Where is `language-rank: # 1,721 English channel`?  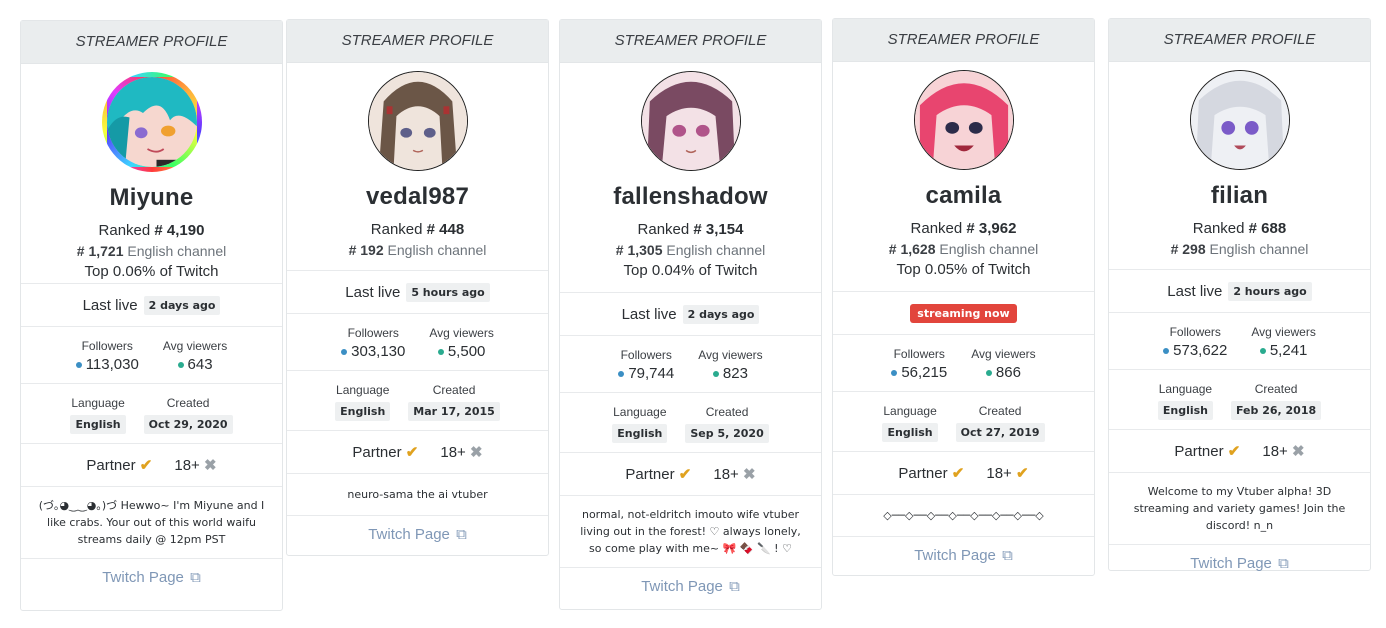
language-rank: # 1,721 English channel is located at coordinates (151, 251).